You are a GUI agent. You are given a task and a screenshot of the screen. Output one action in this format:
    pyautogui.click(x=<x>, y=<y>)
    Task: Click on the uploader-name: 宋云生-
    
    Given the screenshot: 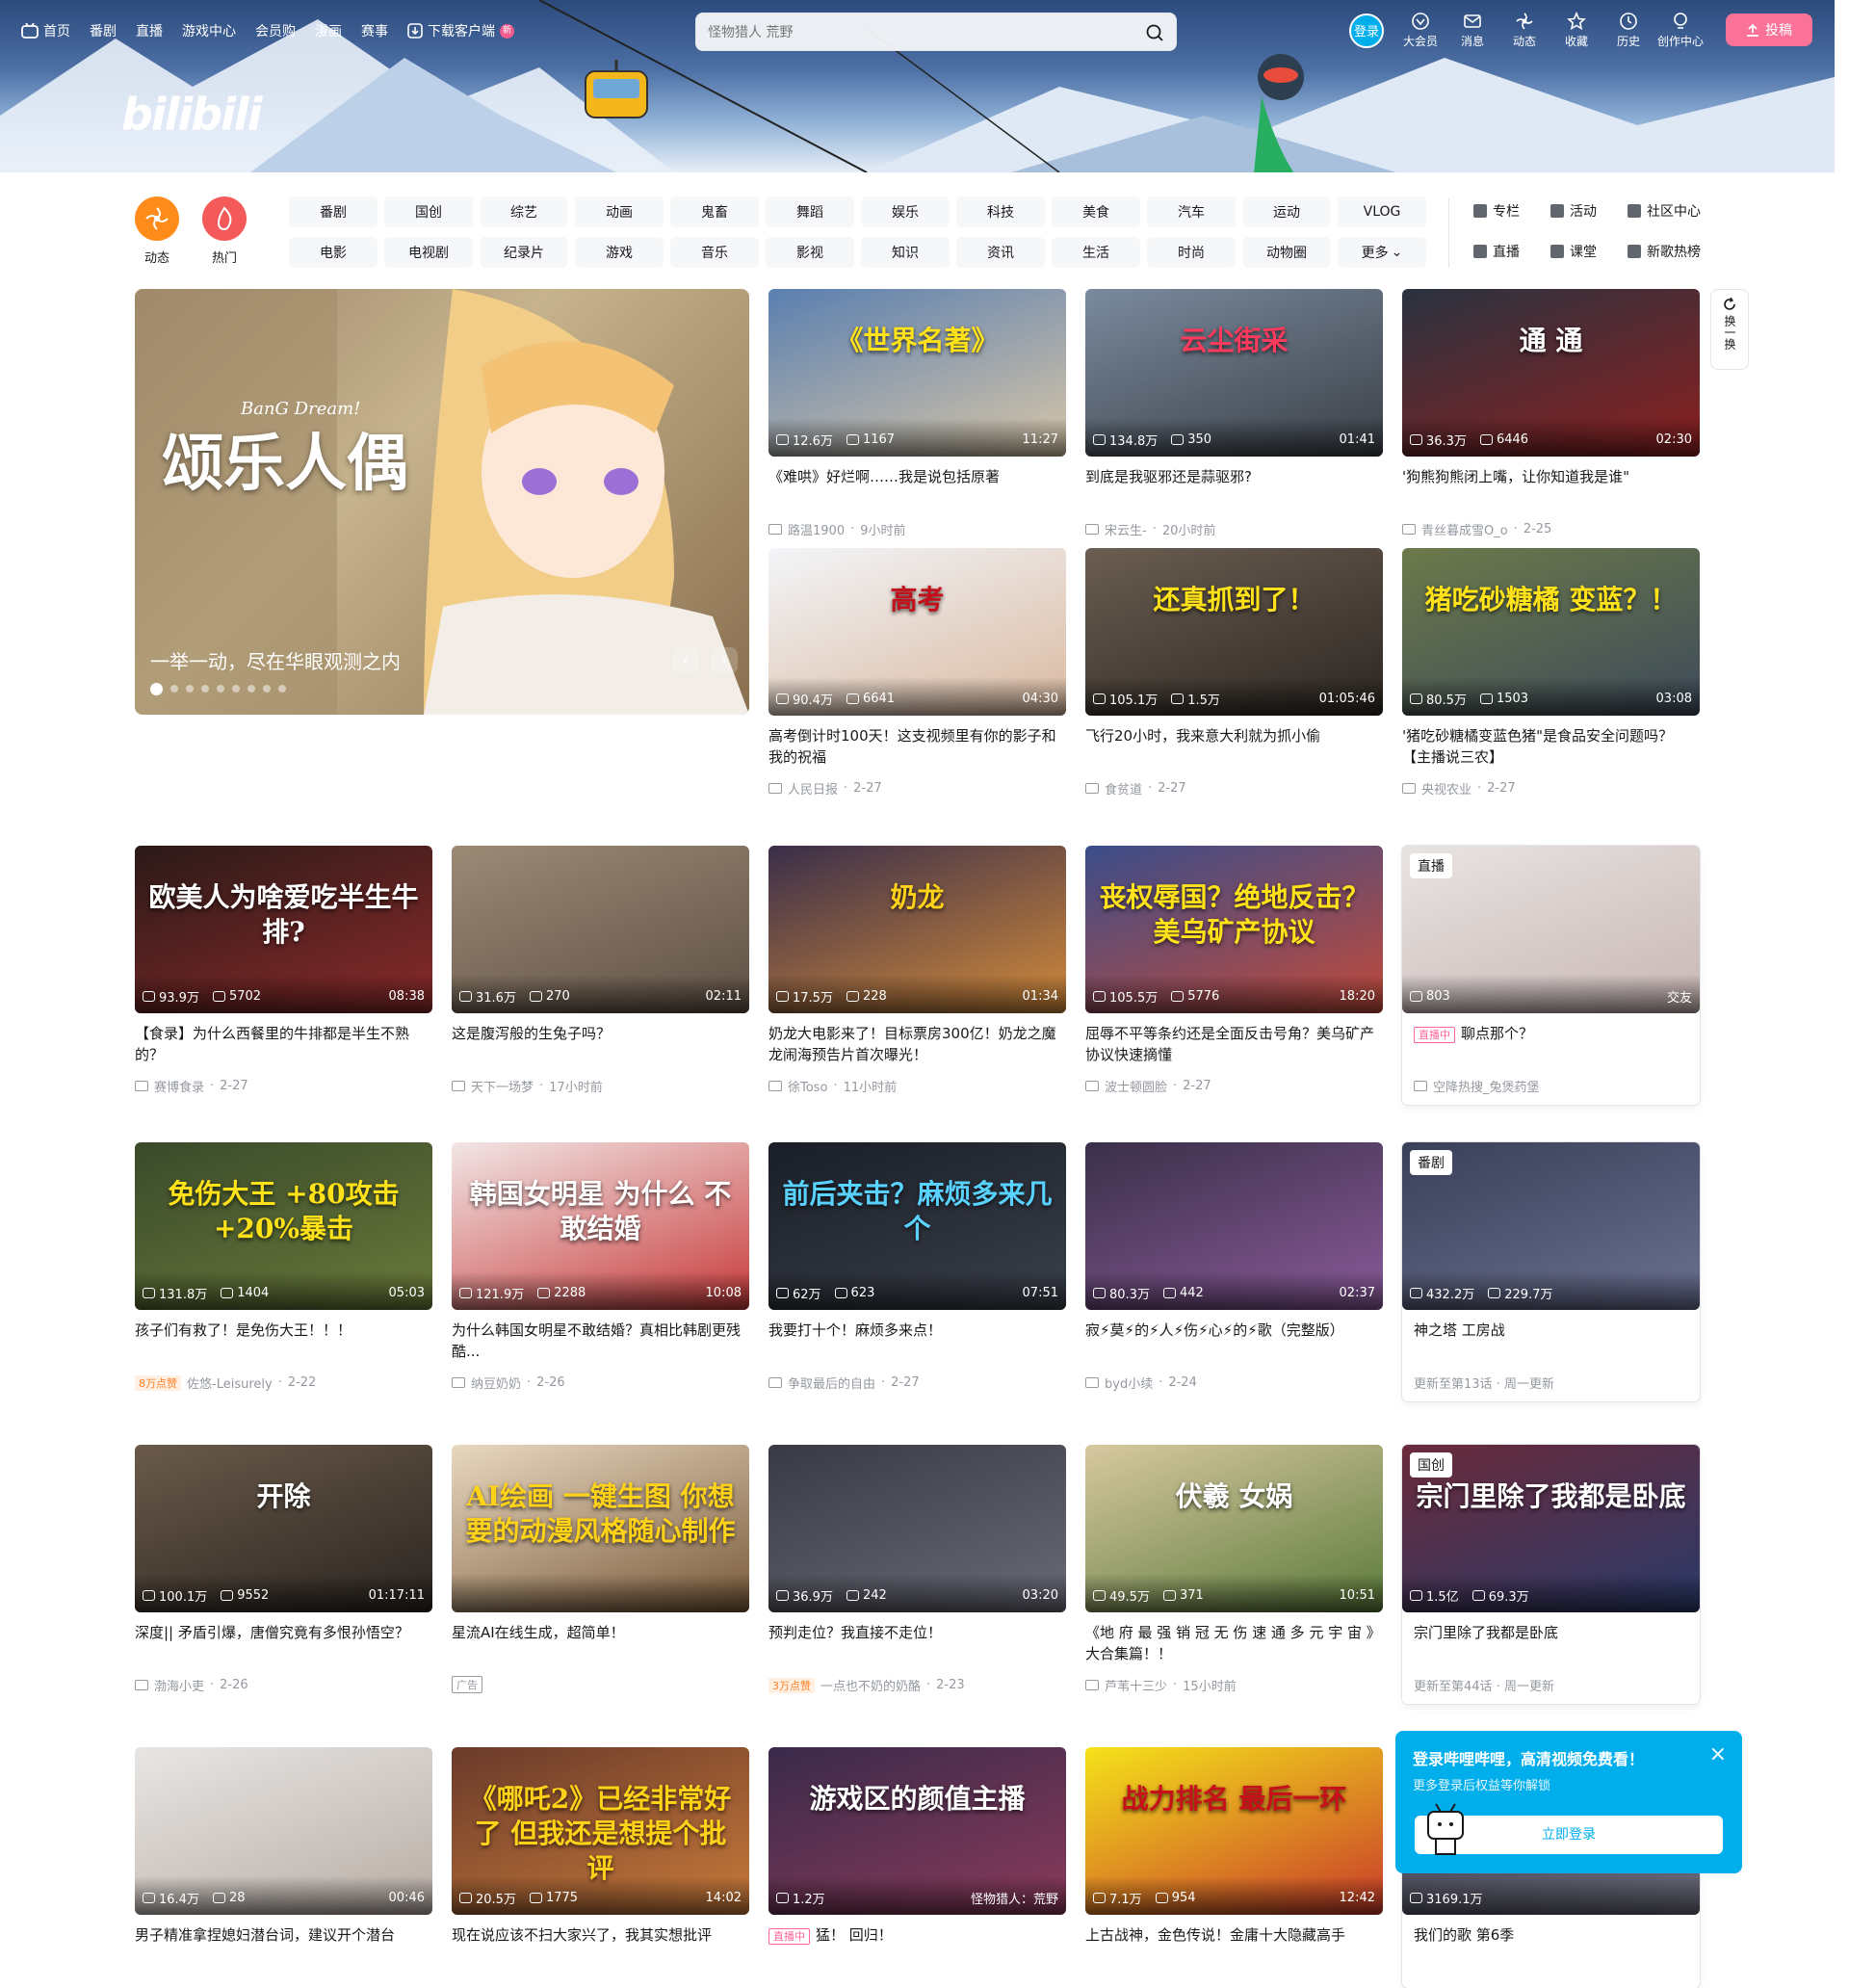 What is the action you would take?
    pyautogui.click(x=1126, y=529)
    